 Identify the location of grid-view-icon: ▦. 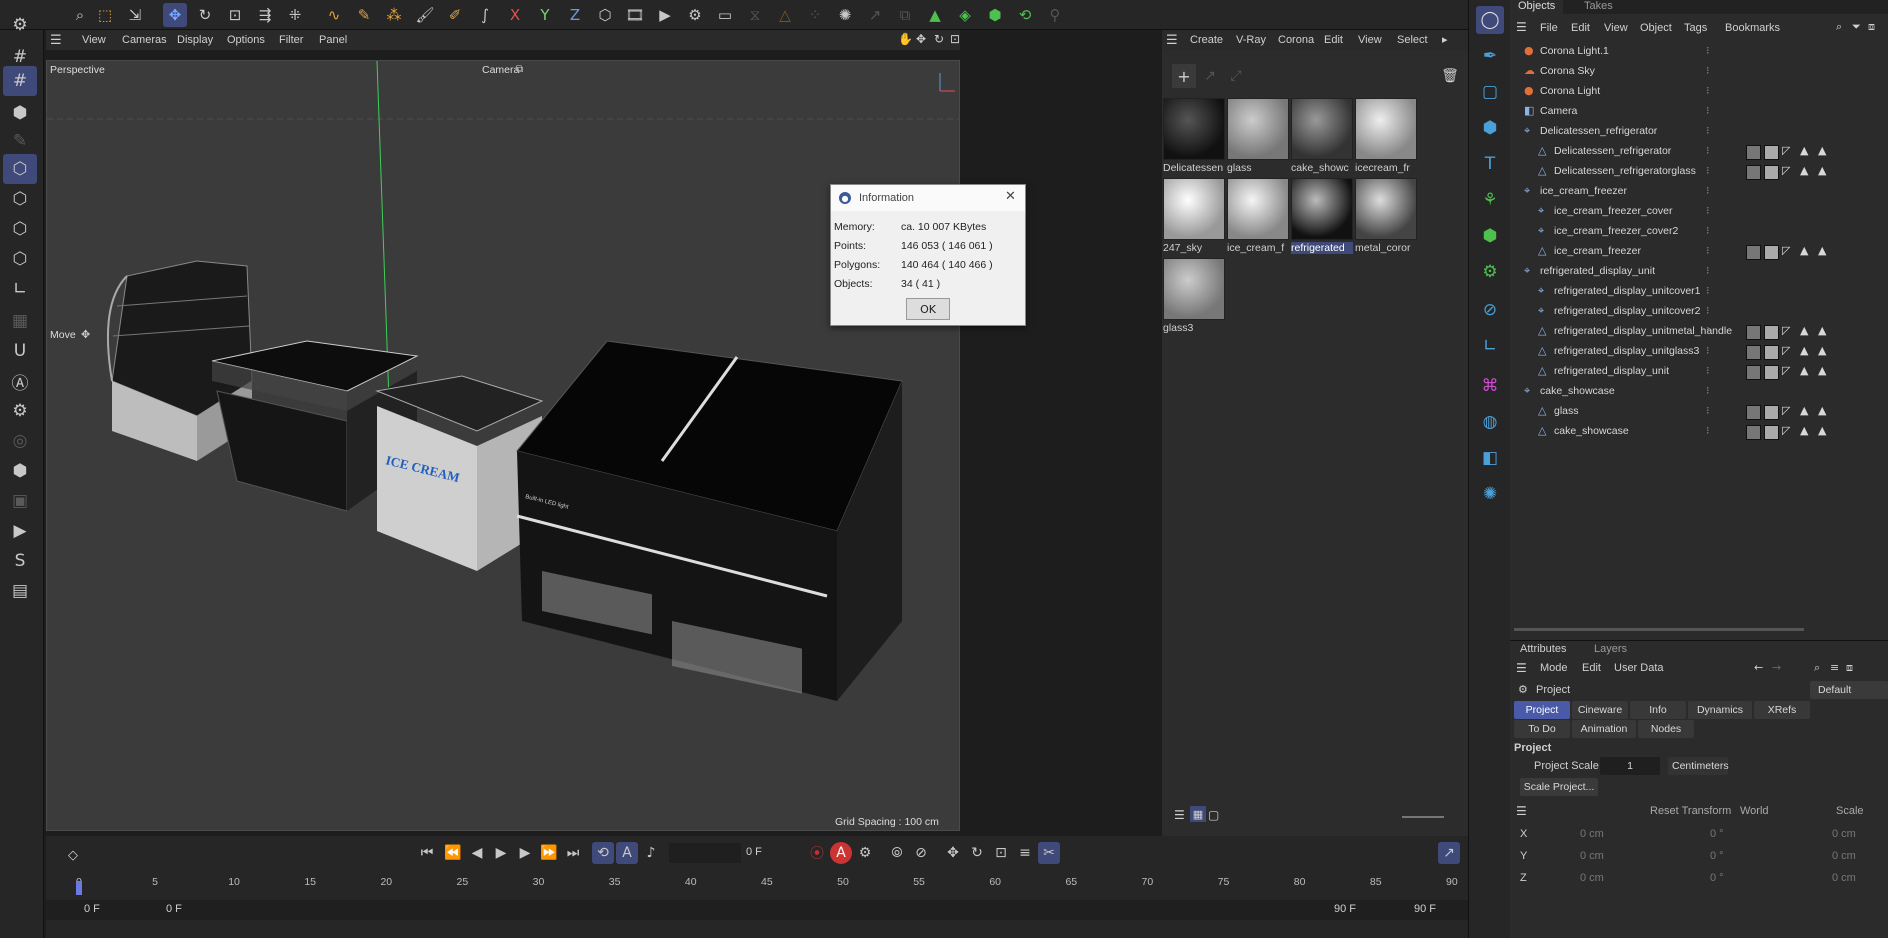
(1198, 814).